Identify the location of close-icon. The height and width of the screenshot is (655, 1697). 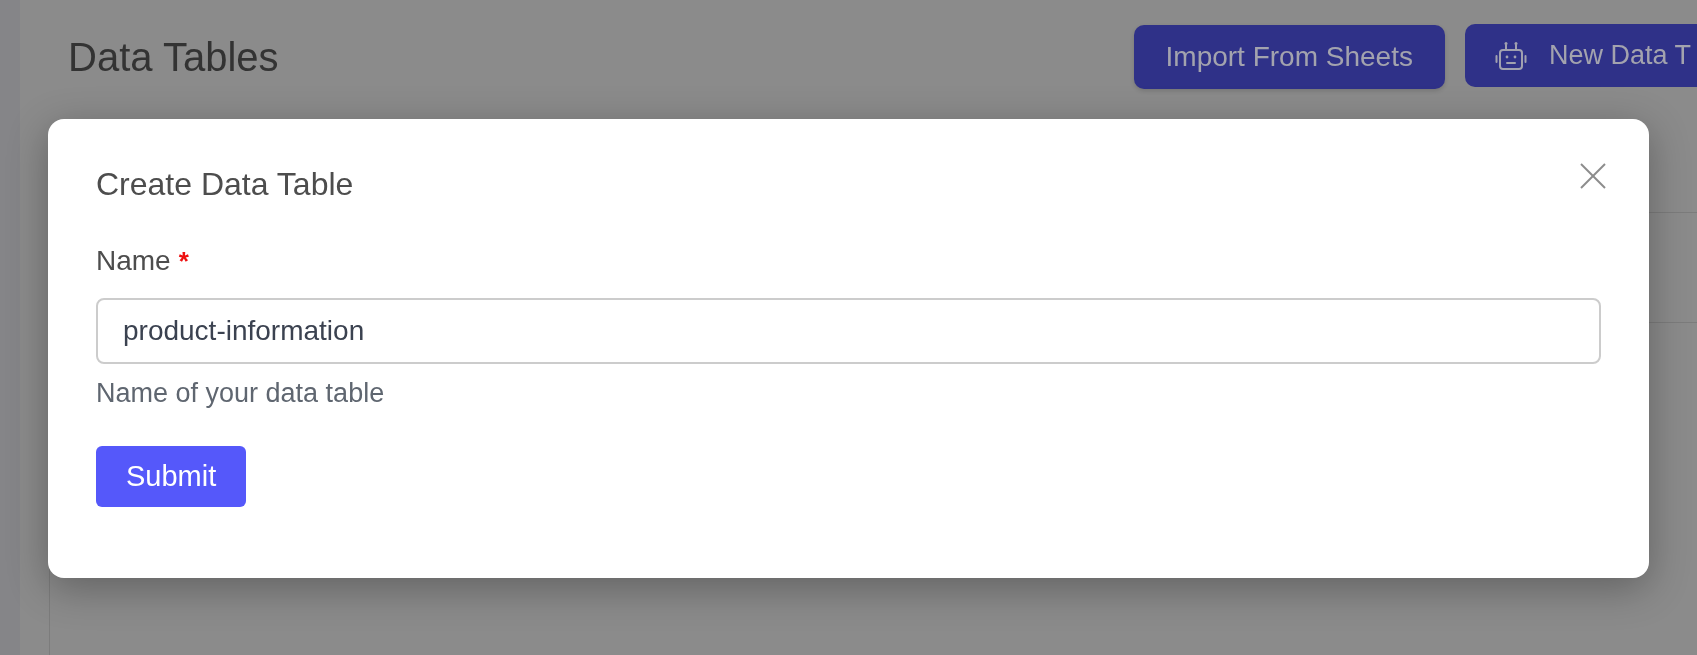
(1593, 176).